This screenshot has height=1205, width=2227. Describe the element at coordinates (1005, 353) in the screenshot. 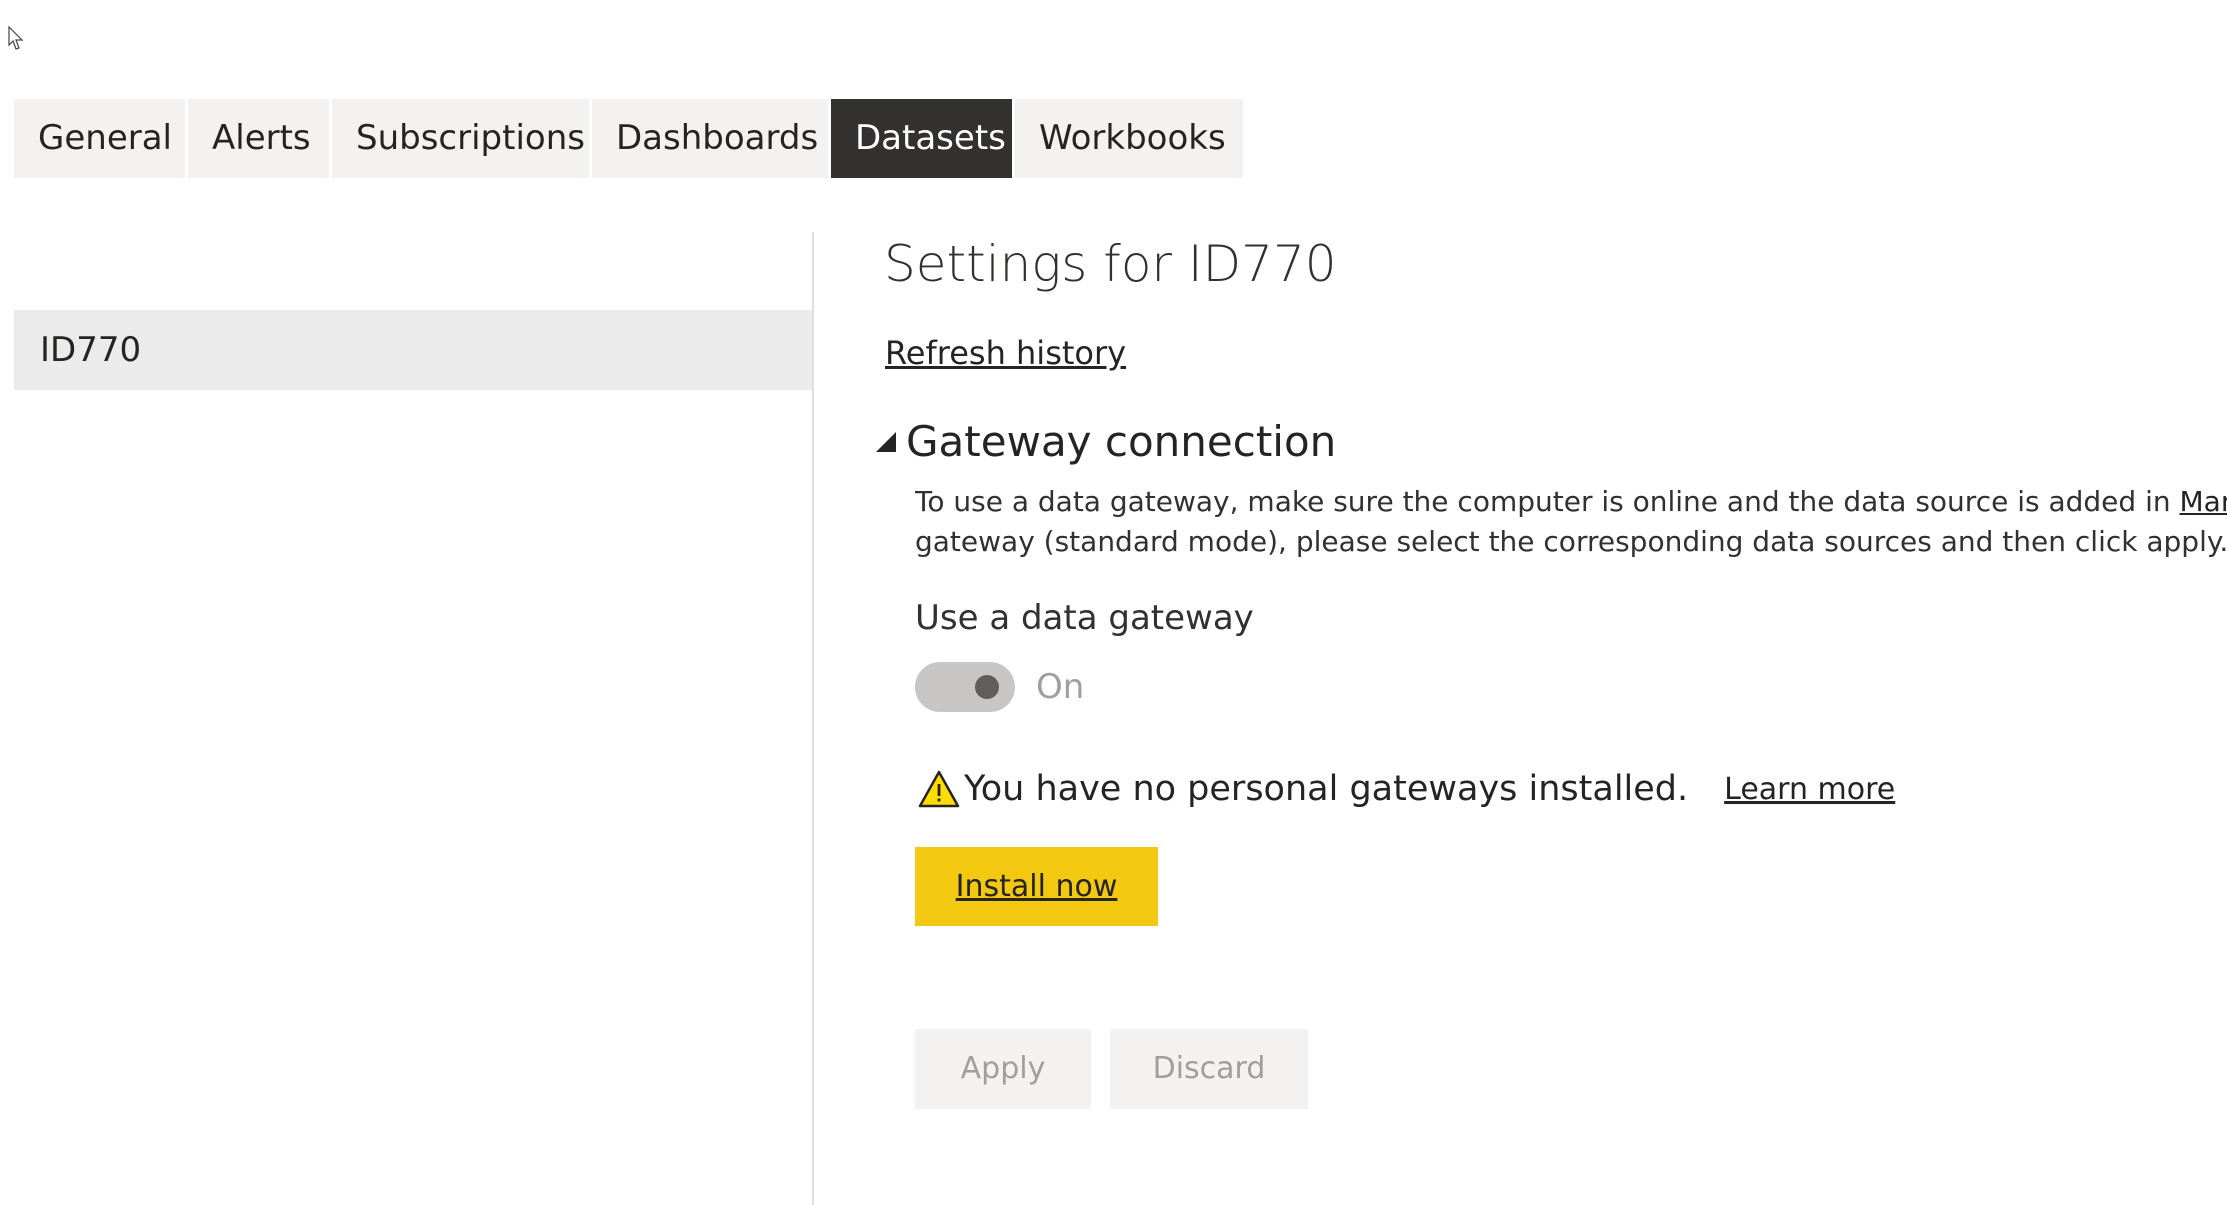

I see `refresh-history-link: Refresh history` at that location.